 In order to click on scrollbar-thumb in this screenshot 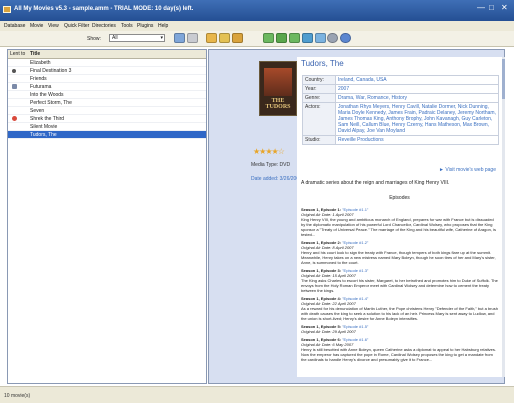, I will do `click(503, 79)`.